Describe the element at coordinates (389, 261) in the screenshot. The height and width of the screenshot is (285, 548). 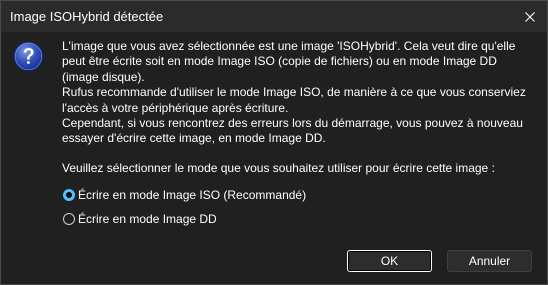
I see `ok-button: OK` at that location.